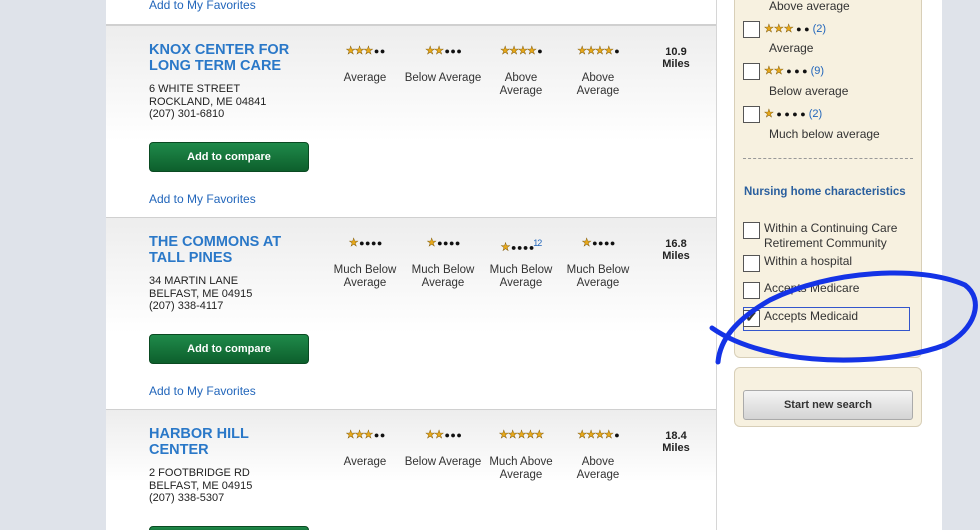 Image resolution: width=980 pixels, height=530 pixels. I want to click on filter-medicaid: Accepts Medicaid, so click(800, 317).